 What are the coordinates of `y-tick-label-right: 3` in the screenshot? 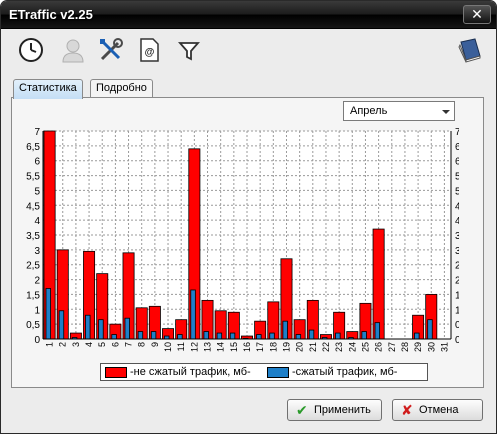 It's located at (457, 251).